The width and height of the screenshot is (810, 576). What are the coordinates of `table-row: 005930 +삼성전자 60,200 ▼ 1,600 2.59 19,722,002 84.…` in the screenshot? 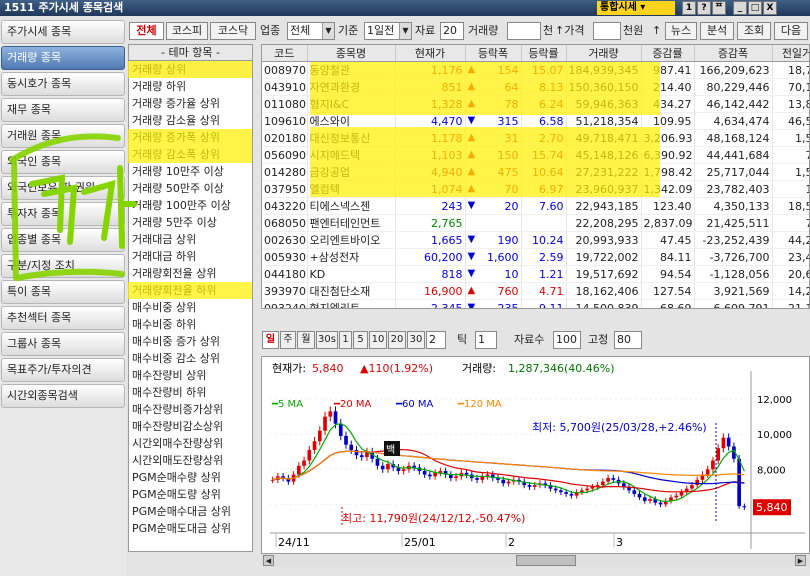 It's located at (535, 257).